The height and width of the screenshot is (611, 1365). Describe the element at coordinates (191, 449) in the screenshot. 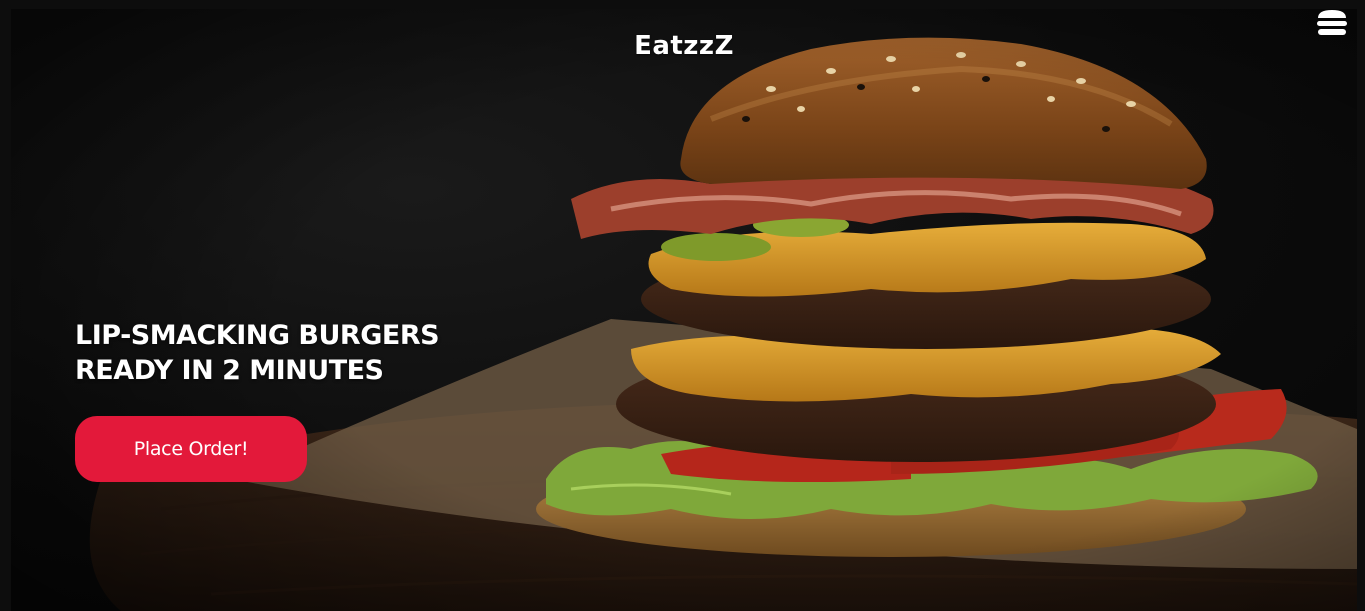

I see `place-order-button: Place Order!` at that location.